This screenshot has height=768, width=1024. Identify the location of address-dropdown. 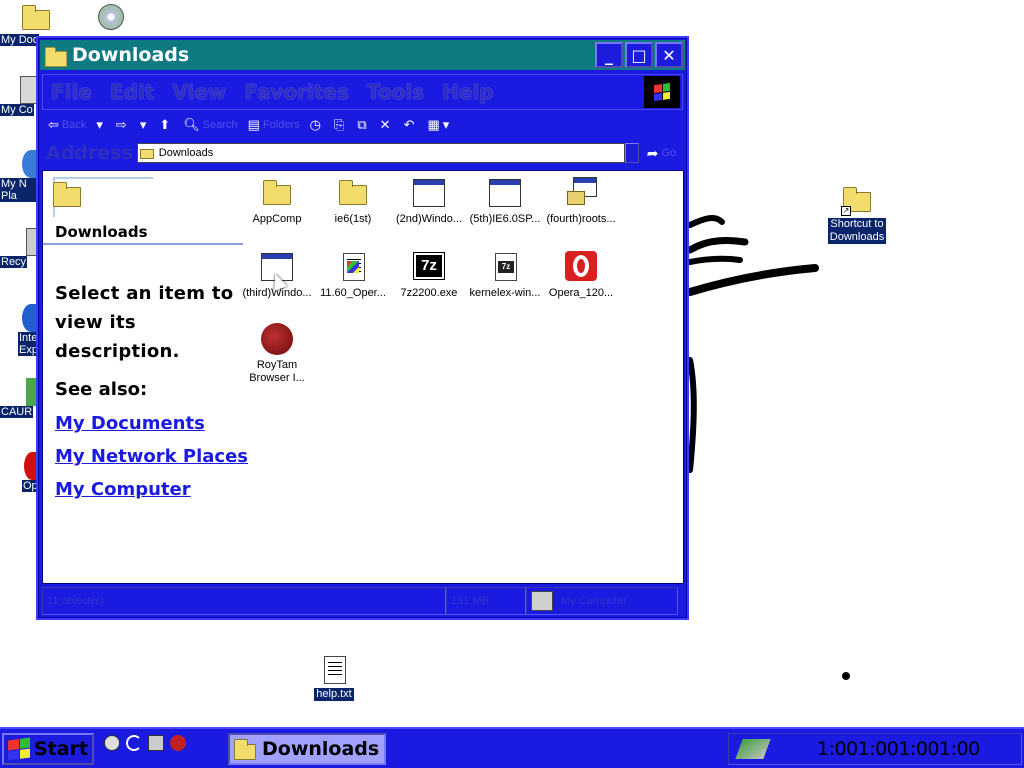
(631, 153).